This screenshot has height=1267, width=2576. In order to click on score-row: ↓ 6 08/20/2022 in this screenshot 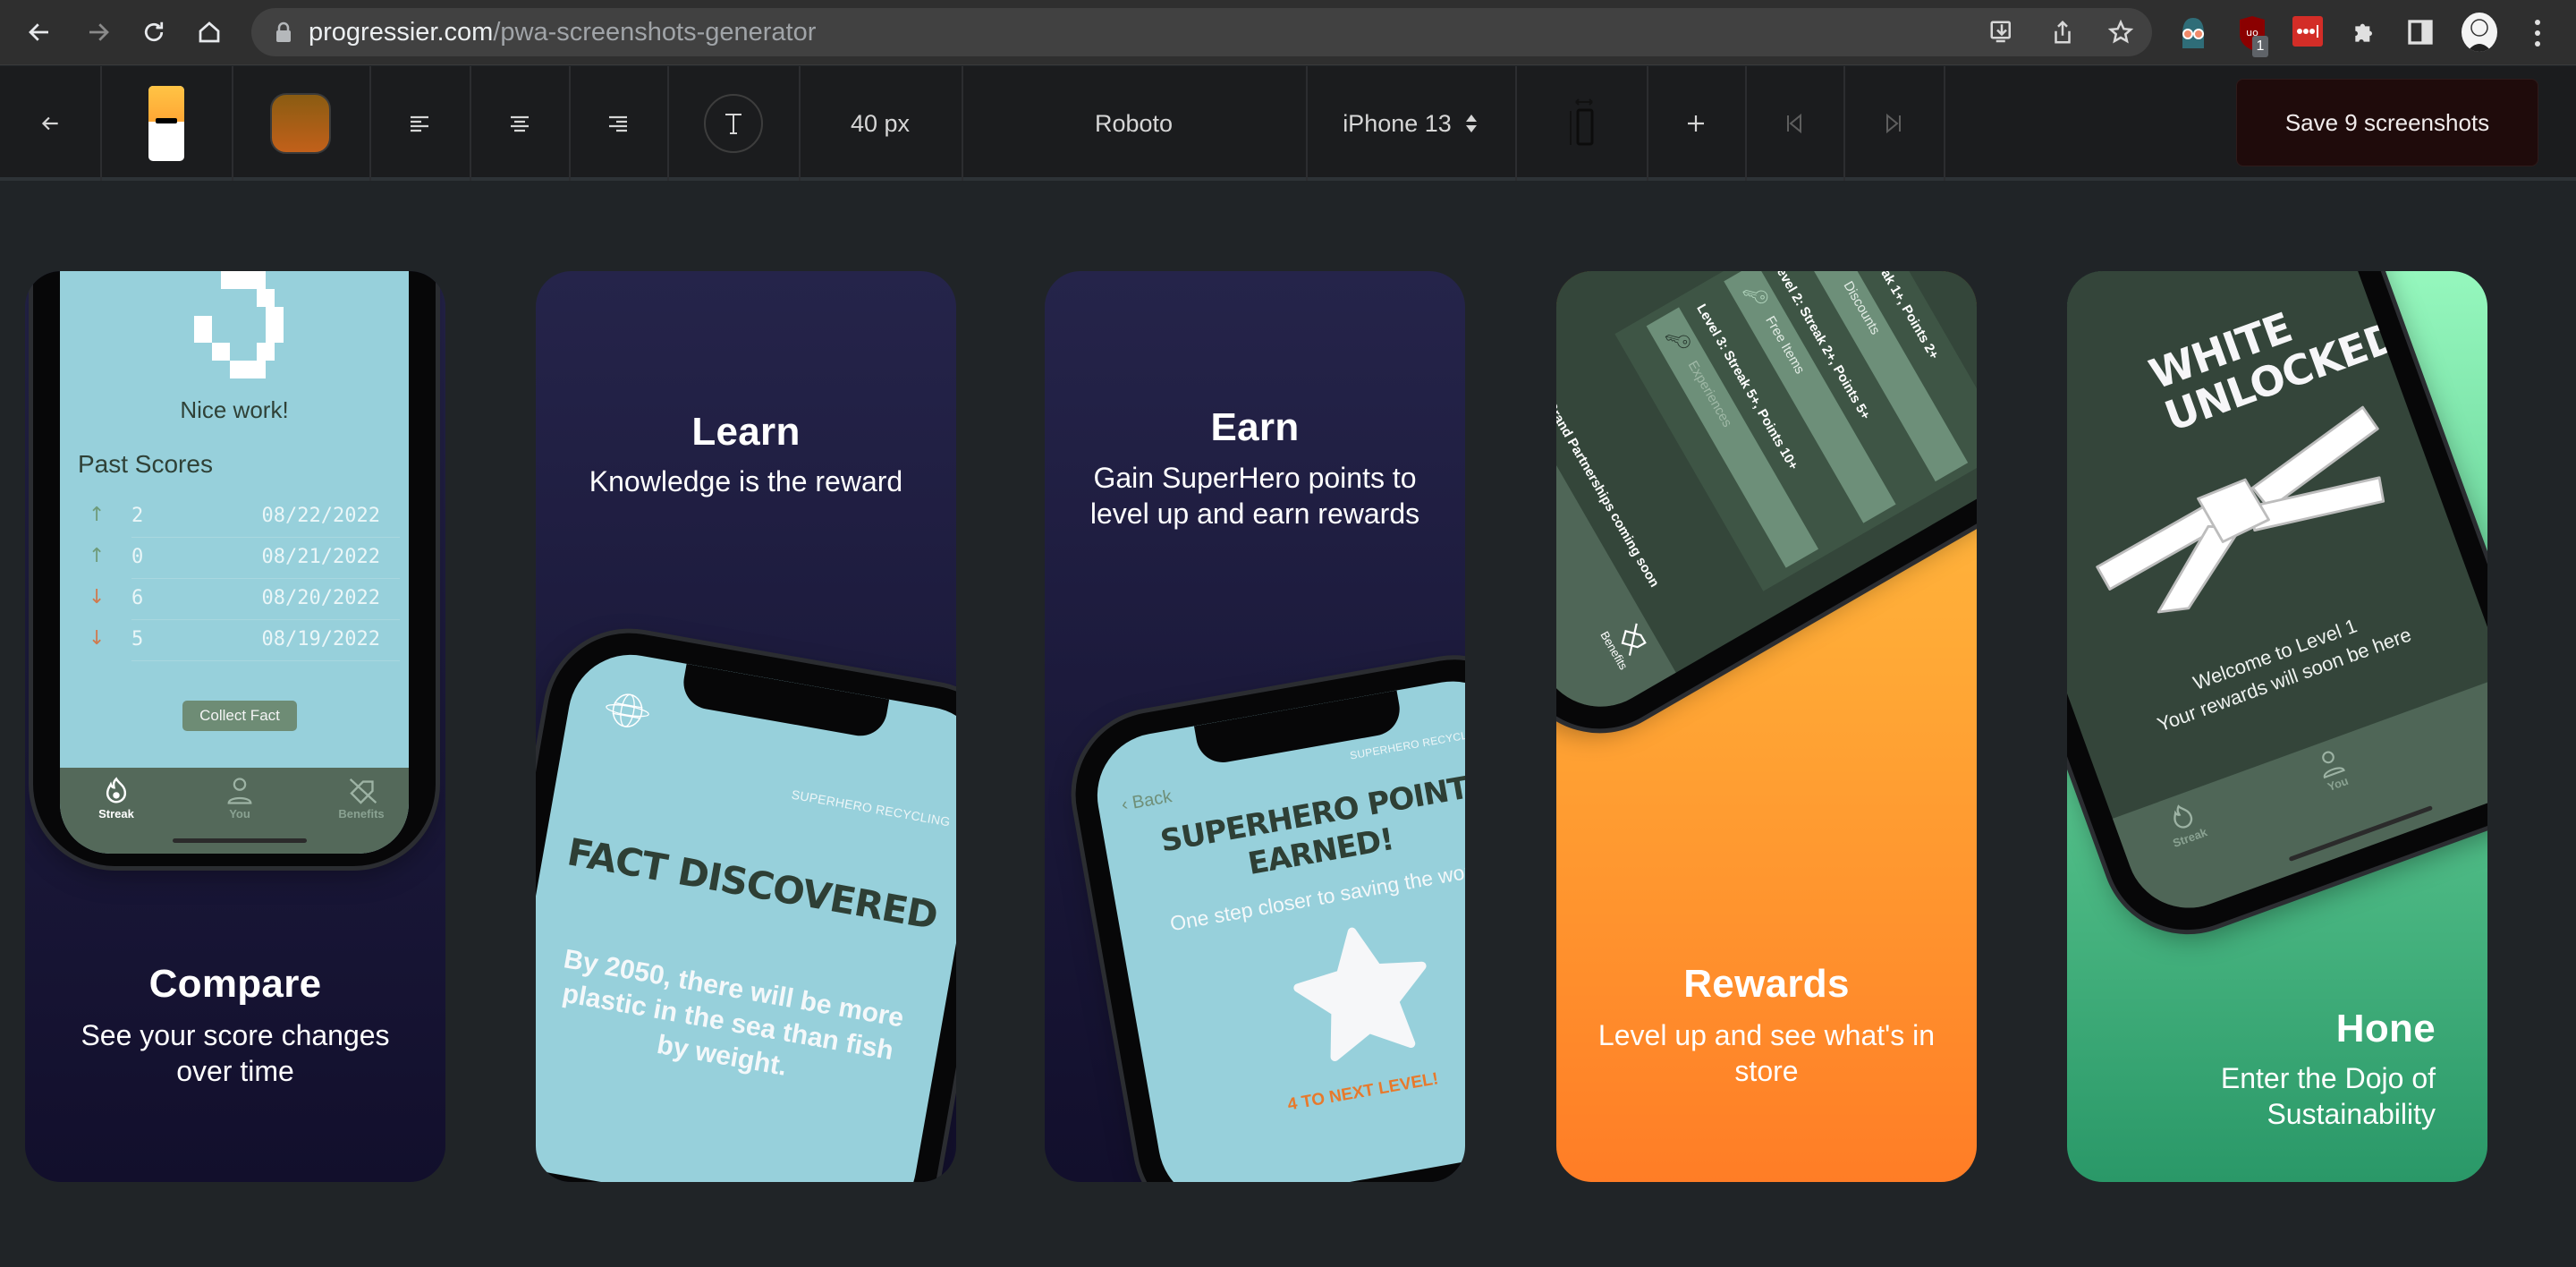, I will do `click(240, 600)`.